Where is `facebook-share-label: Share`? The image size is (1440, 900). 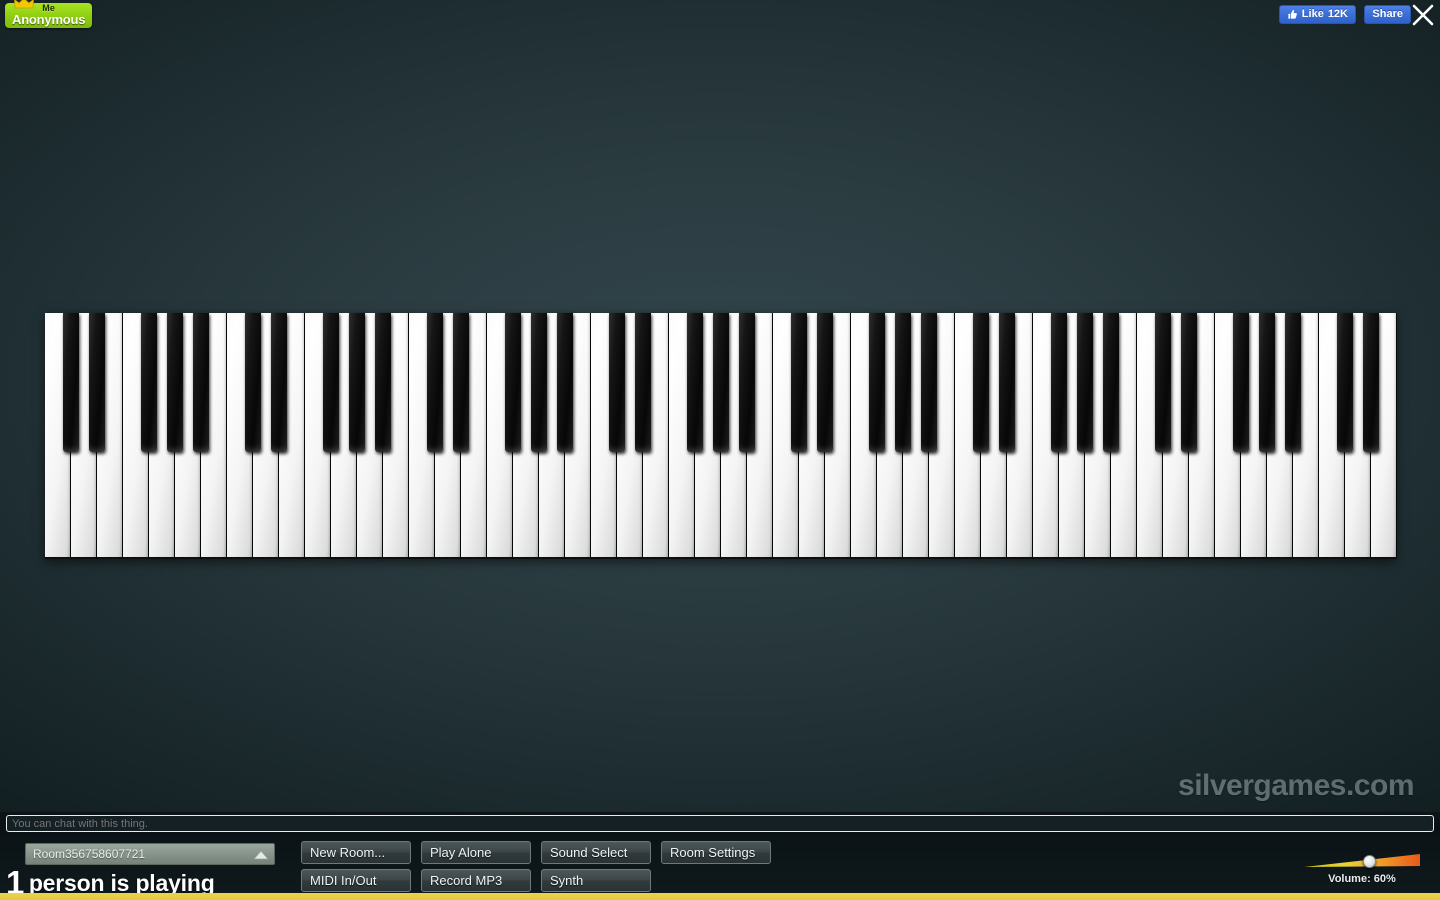 facebook-share-label: Share is located at coordinates (1387, 14).